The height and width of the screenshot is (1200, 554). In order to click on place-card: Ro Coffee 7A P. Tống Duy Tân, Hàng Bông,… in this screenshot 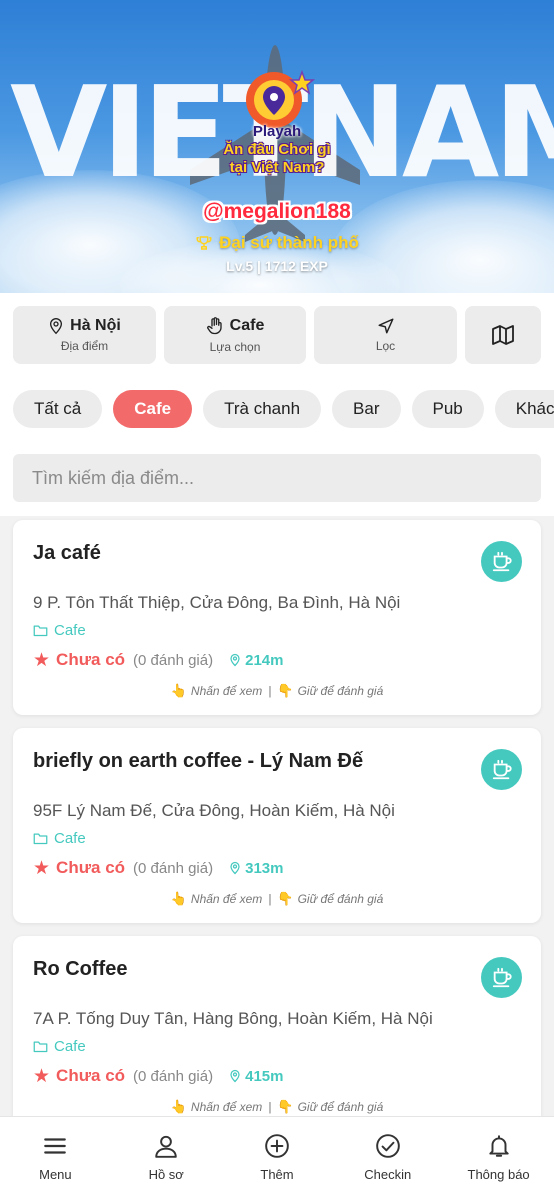, I will do `click(277, 1026)`.